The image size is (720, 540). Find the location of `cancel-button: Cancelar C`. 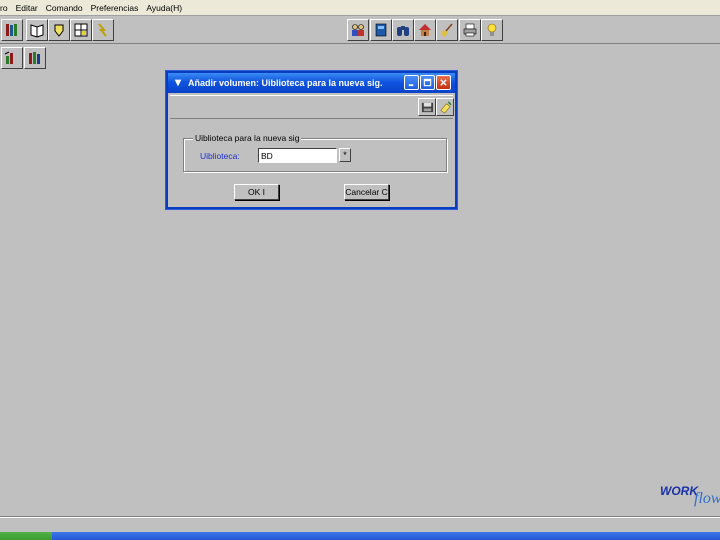

cancel-button: Cancelar C is located at coordinates (366, 192).